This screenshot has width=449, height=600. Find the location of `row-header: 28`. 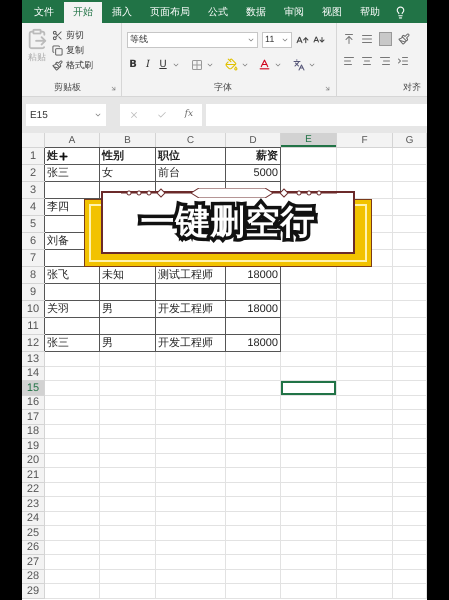

row-header: 28 is located at coordinates (33, 576).